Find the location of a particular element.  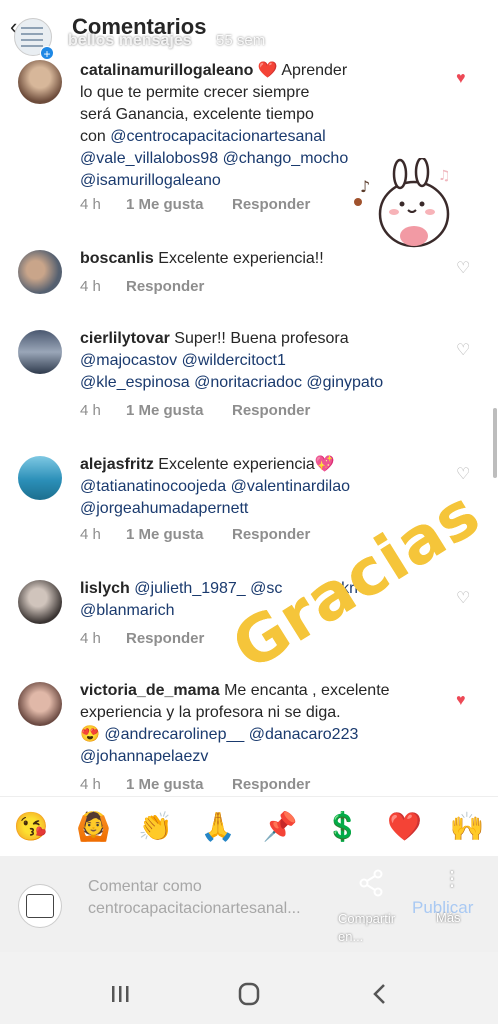

bunny-sticker: ♪ ♫ is located at coordinates (402, 203).